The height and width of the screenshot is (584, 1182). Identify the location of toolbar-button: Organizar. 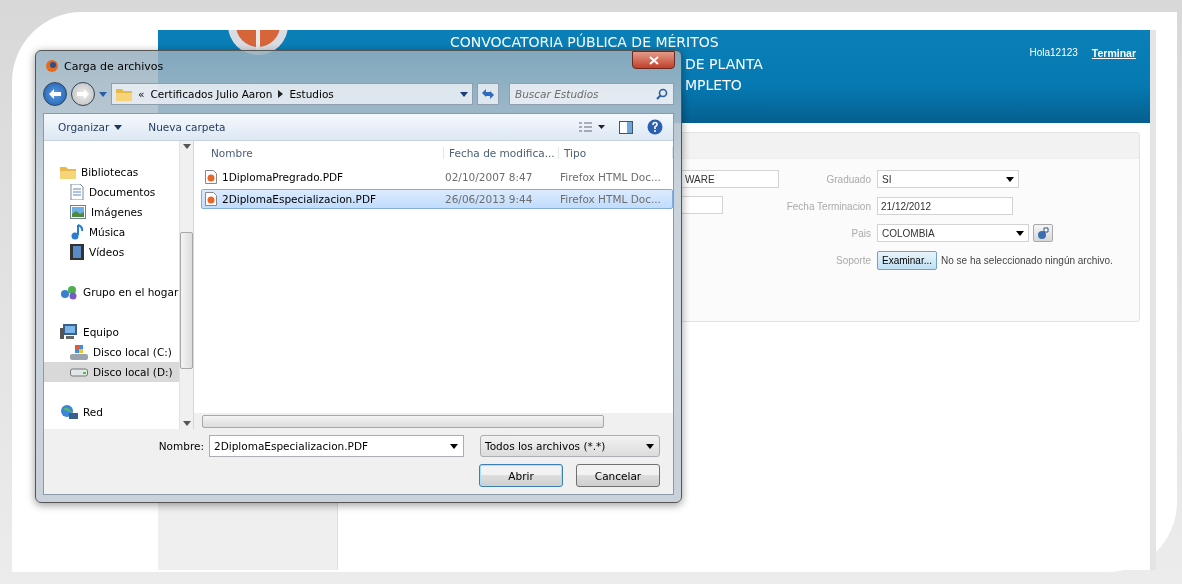
(90, 127).